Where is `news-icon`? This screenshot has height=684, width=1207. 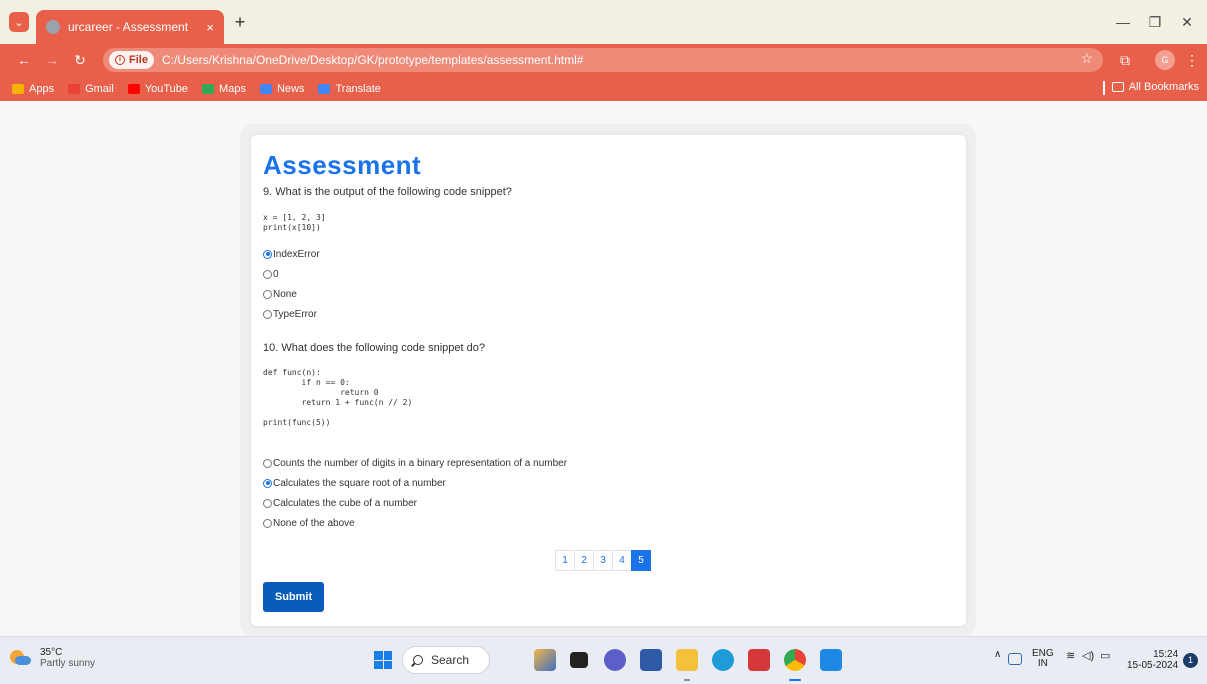
news-icon is located at coordinates (265, 88).